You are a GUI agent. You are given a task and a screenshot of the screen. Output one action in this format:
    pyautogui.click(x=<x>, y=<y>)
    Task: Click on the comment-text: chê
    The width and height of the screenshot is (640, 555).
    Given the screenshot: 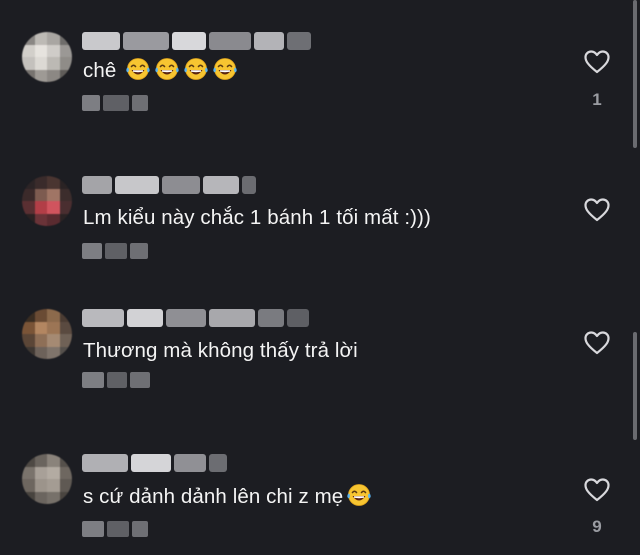 What is the action you would take?
    pyautogui.click(x=160, y=70)
    